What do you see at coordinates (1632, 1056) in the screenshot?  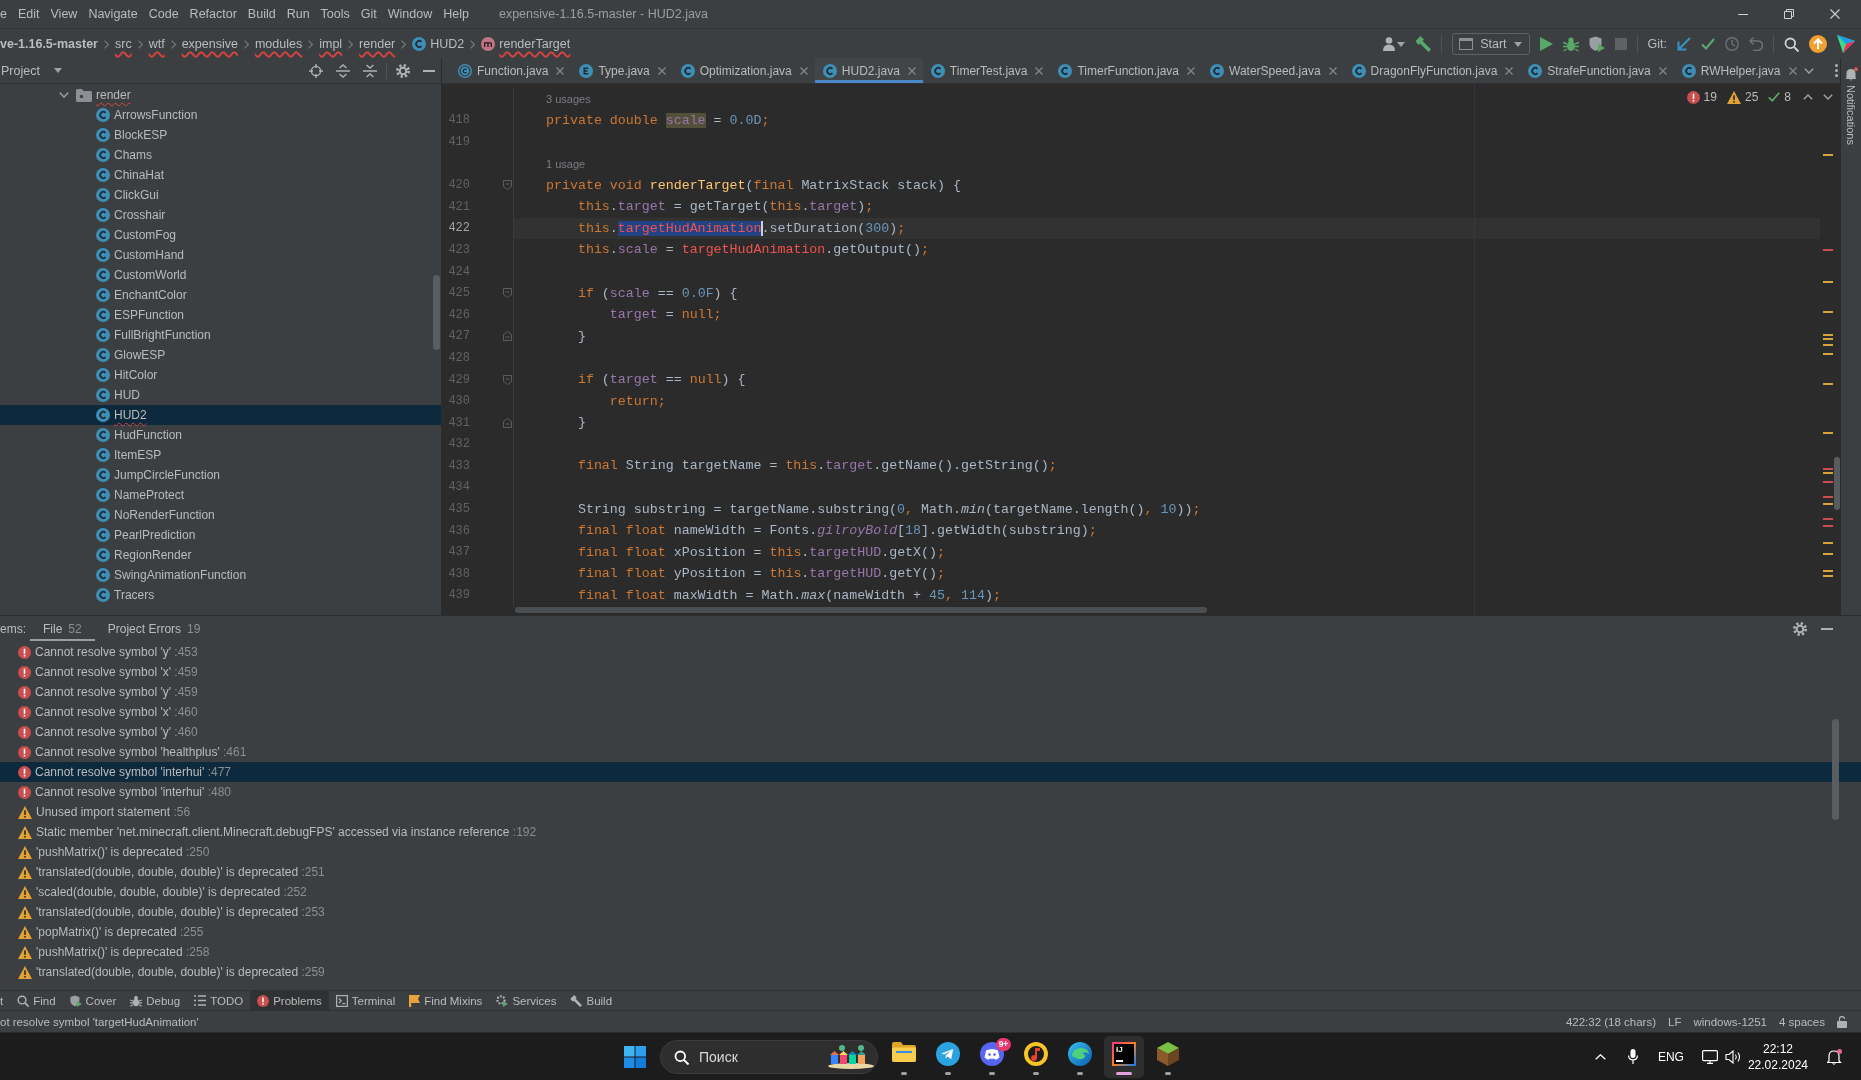 I see `microphone-icon` at bounding box center [1632, 1056].